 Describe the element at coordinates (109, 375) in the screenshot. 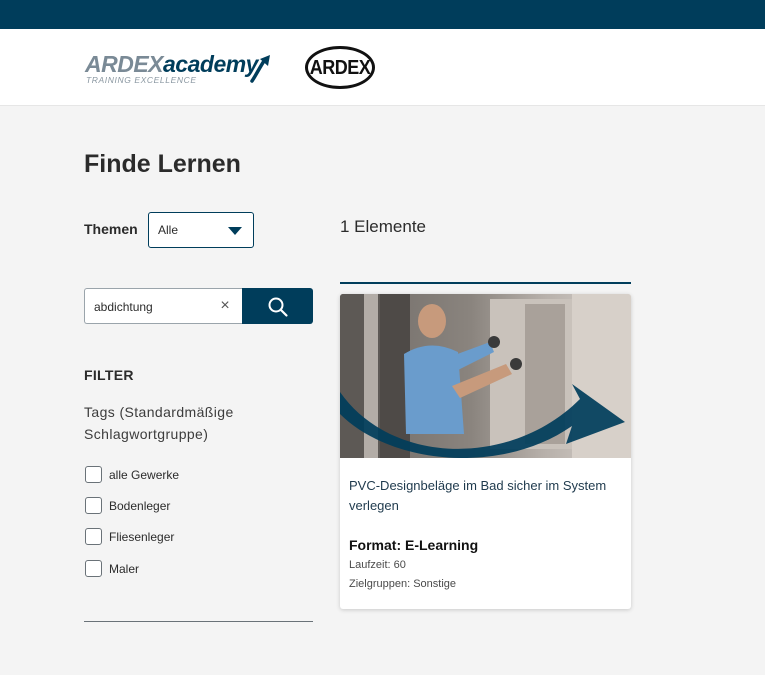

I see `filter-heading: FILTER` at that location.